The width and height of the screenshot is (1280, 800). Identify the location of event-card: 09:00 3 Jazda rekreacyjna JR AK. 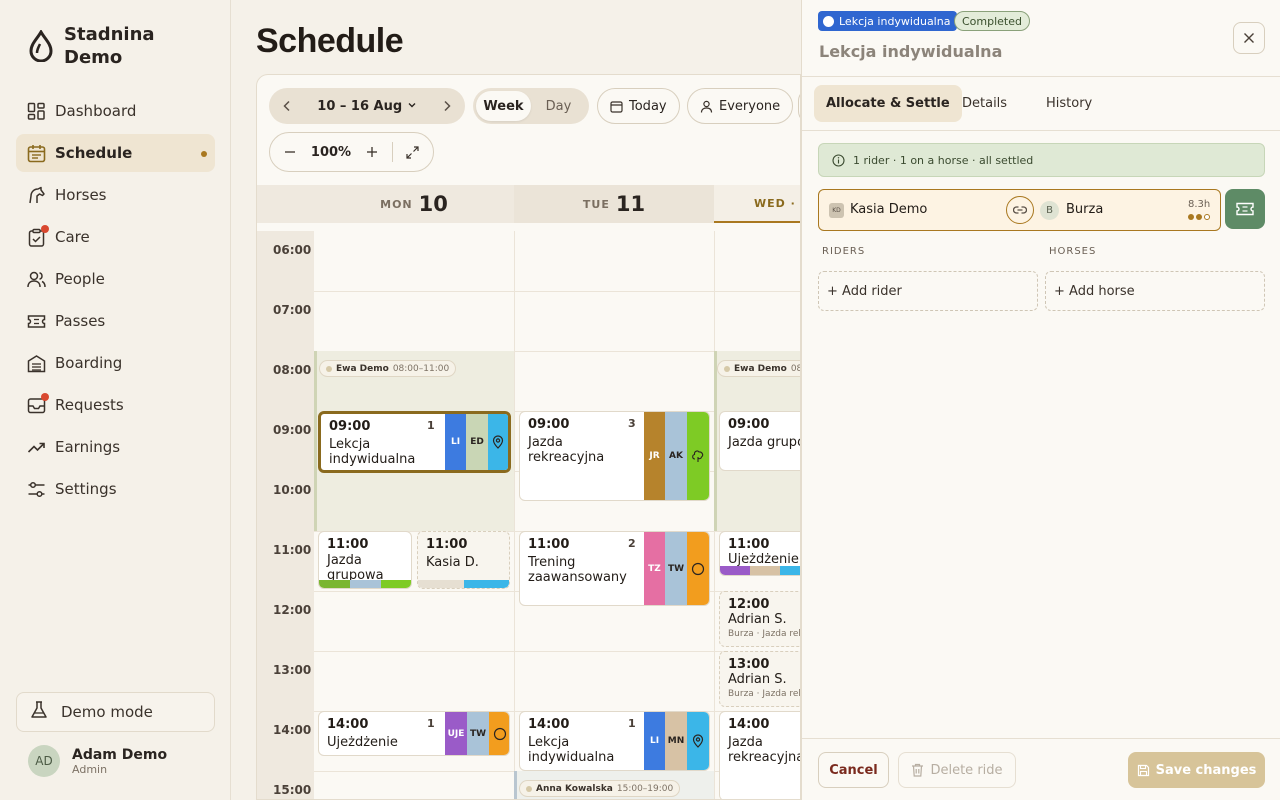
(614, 456).